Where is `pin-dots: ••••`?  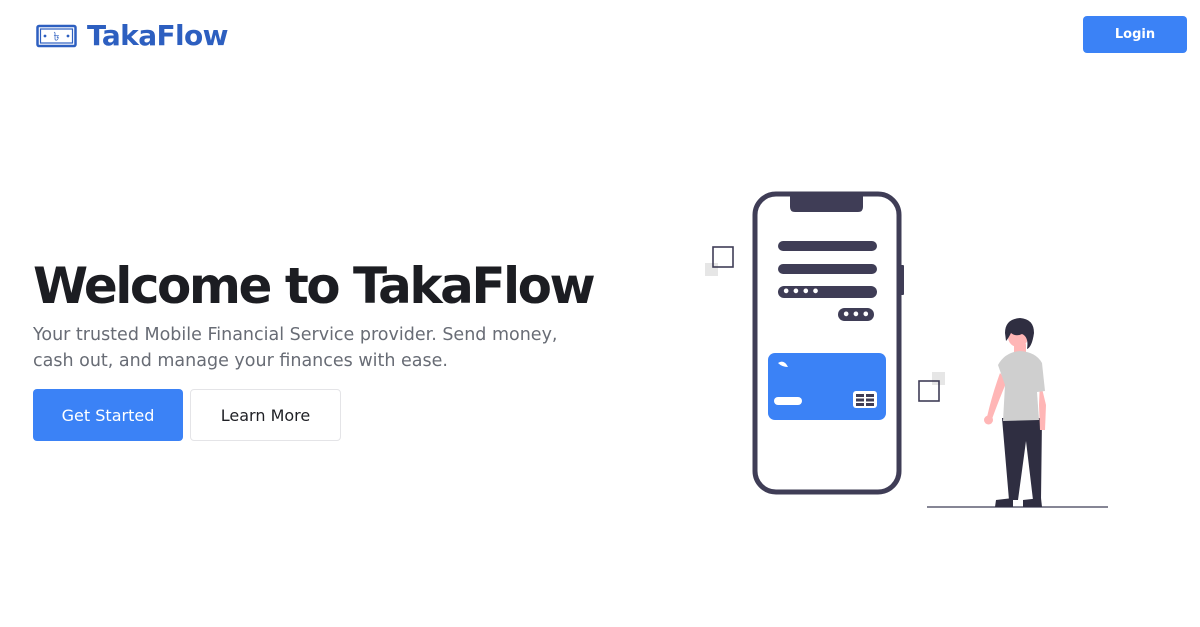 pin-dots: •••• is located at coordinates (801, 292).